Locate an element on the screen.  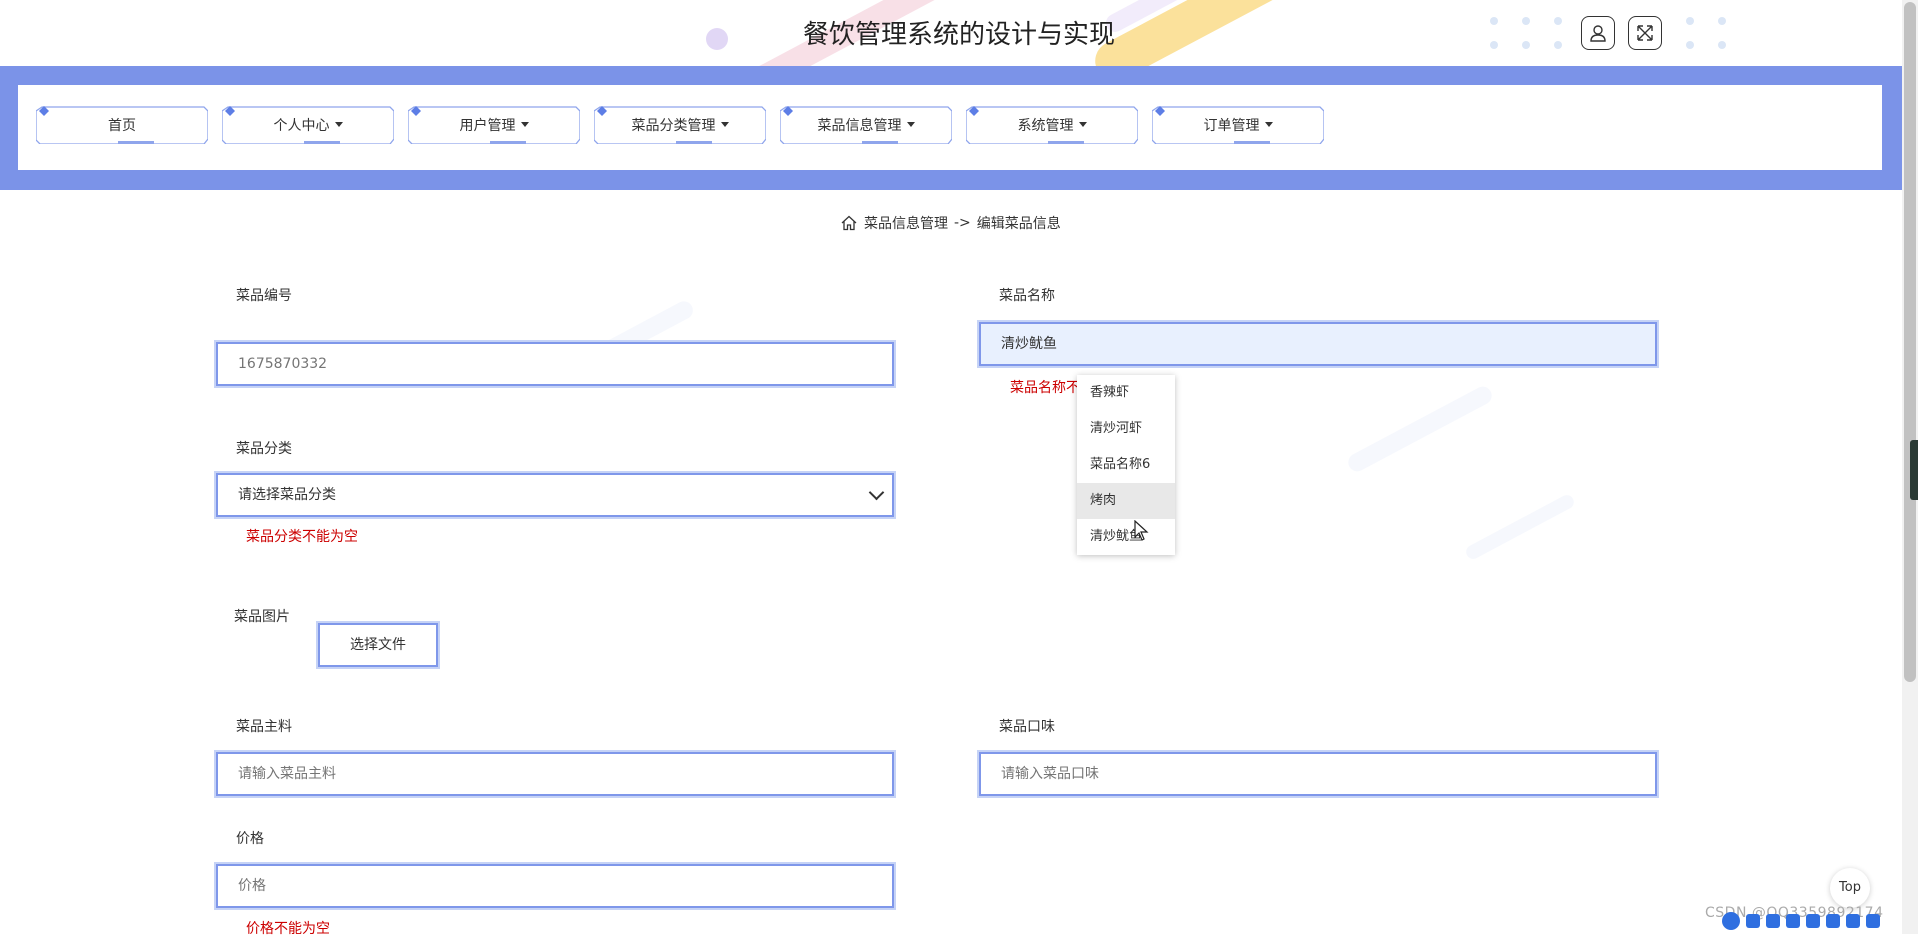
nav-item-dish-category: 菜品分类管理 is located at coordinates (680, 124).